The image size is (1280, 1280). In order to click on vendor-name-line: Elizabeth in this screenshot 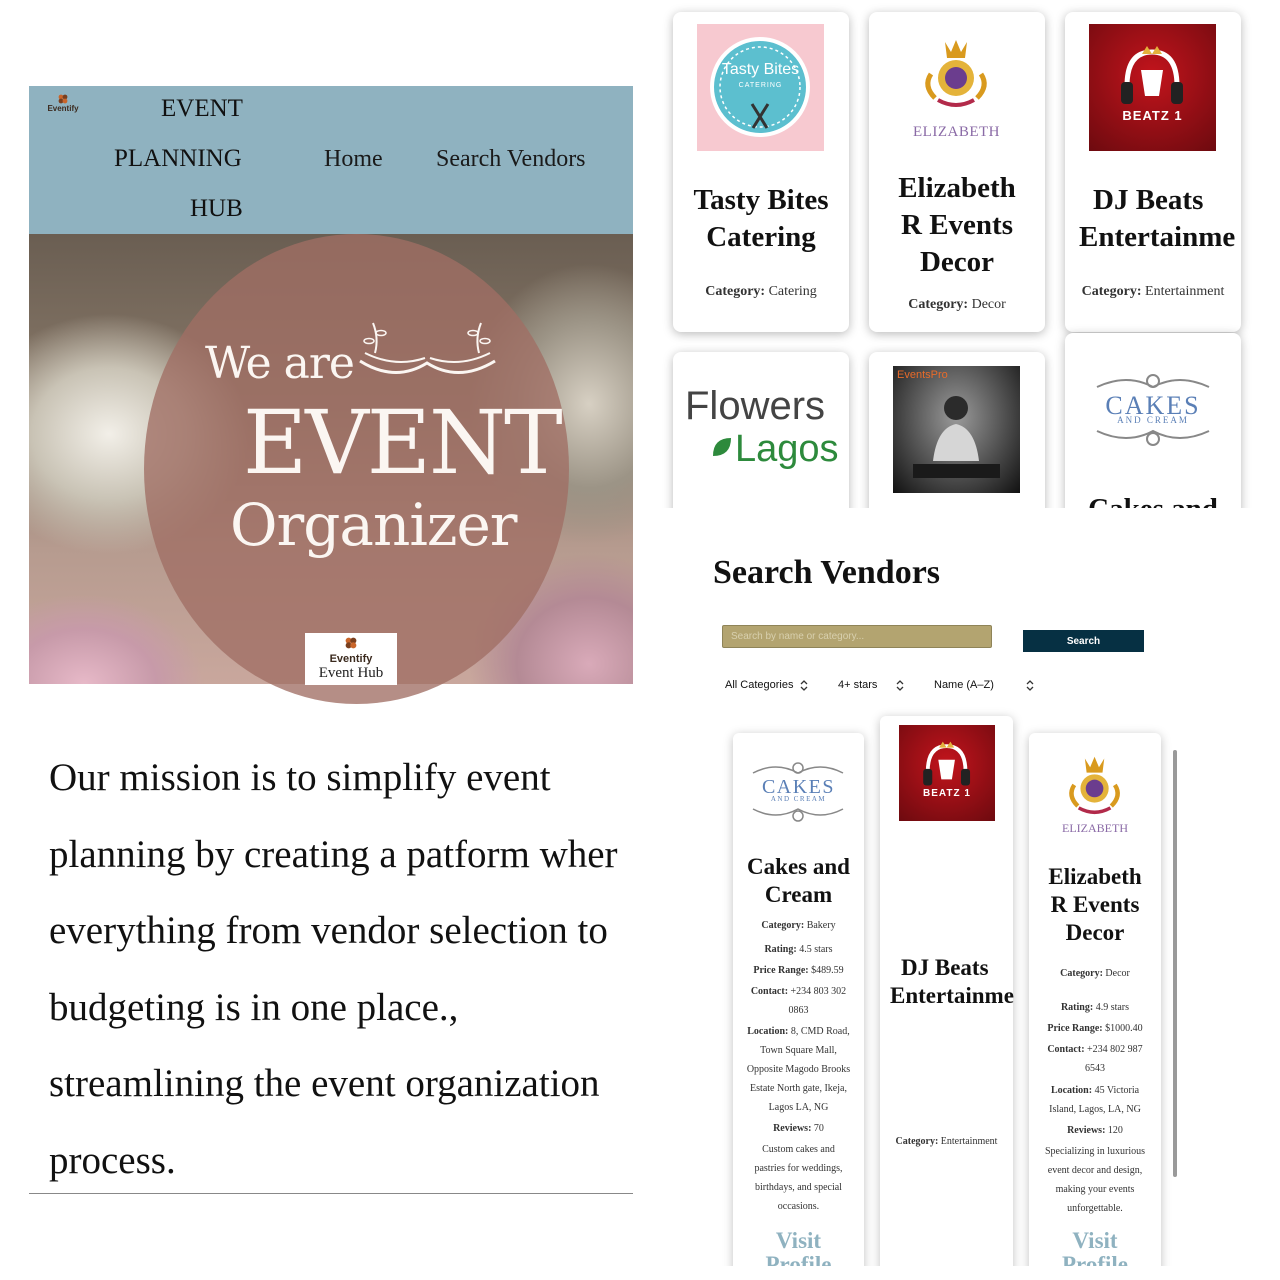, I will do `click(957, 188)`.